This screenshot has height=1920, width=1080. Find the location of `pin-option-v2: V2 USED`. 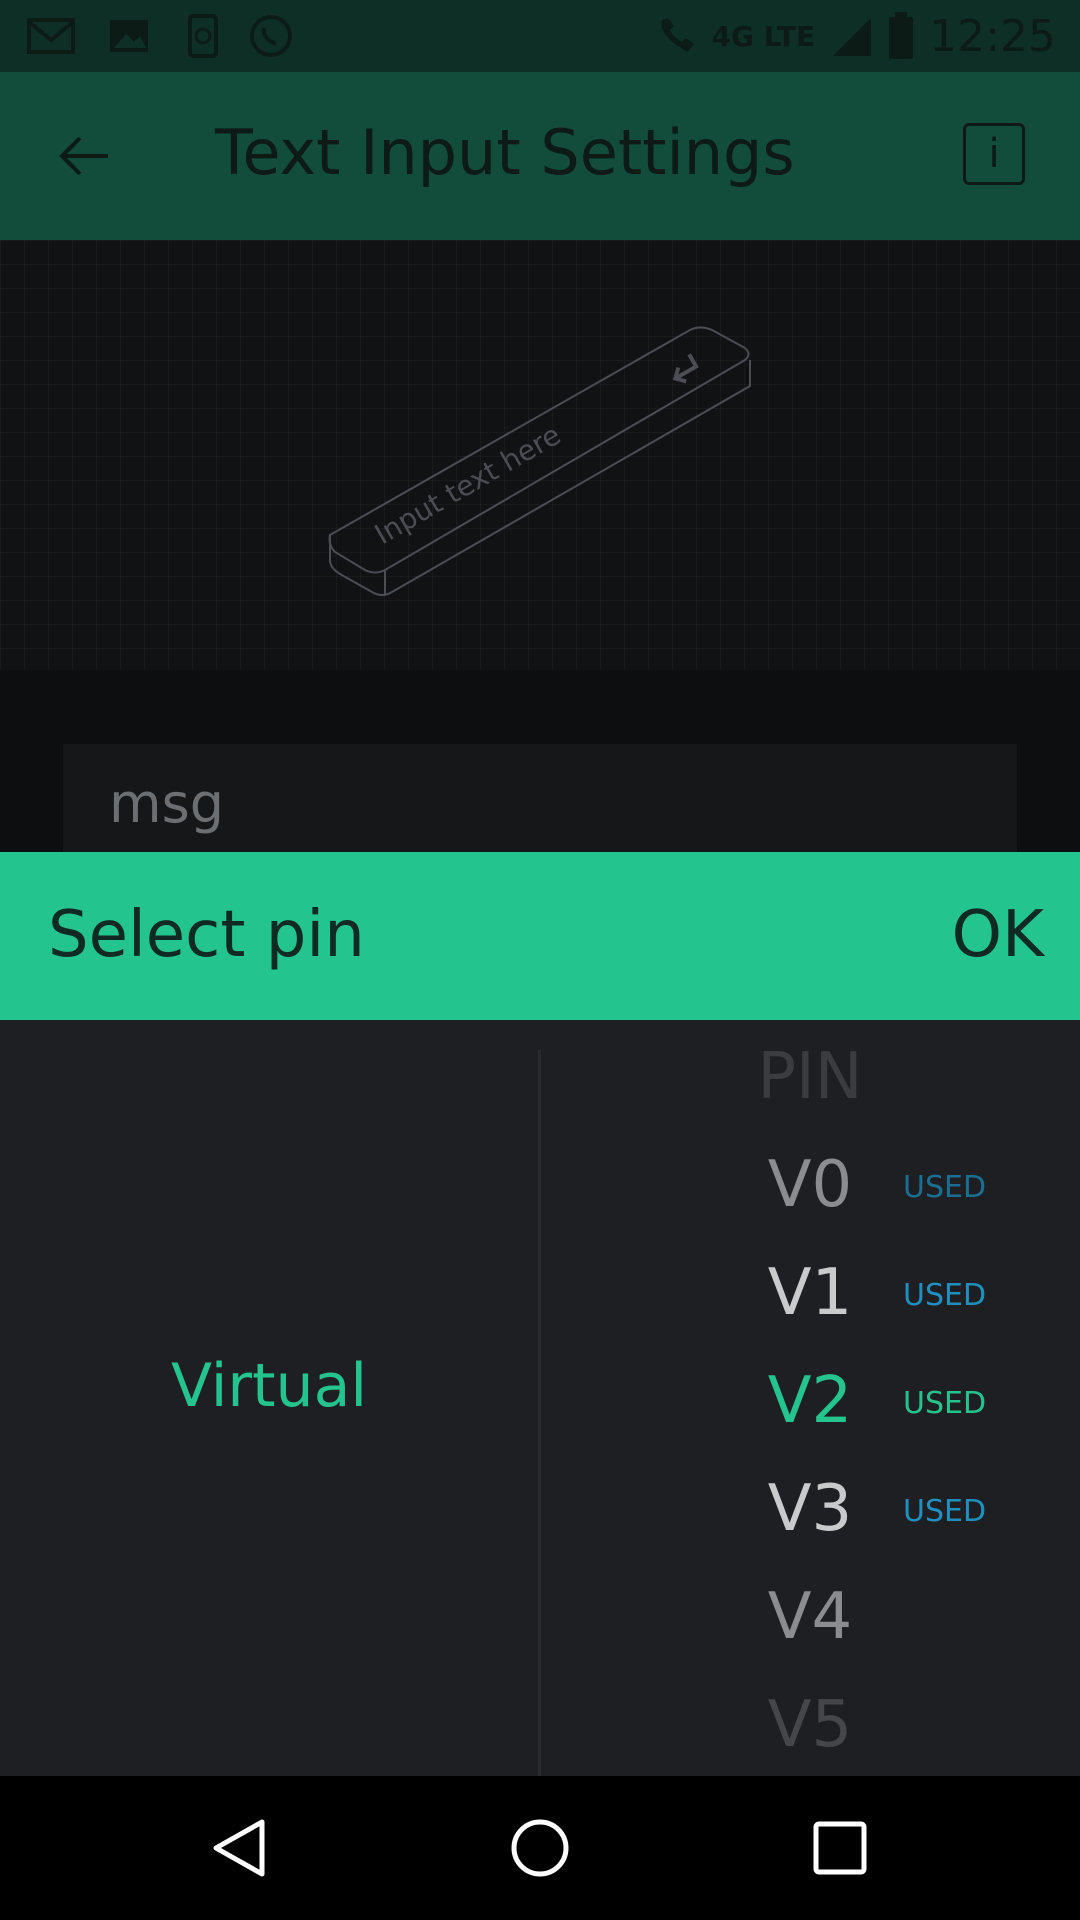

pin-option-v2: V2 USED is located at coordinates (870, 1404).